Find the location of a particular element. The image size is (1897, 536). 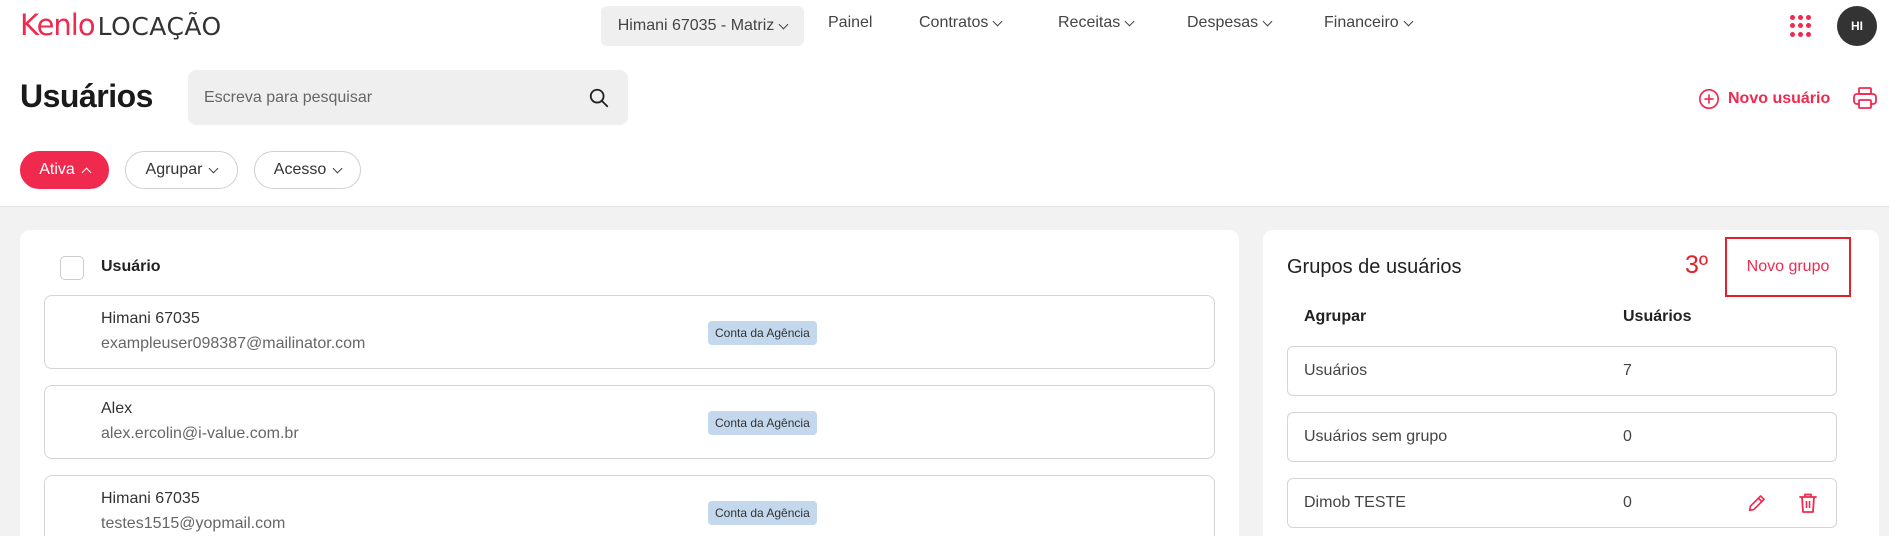

group-row: Usuários sem grupo 0 is located at coordinates (1562, 437).